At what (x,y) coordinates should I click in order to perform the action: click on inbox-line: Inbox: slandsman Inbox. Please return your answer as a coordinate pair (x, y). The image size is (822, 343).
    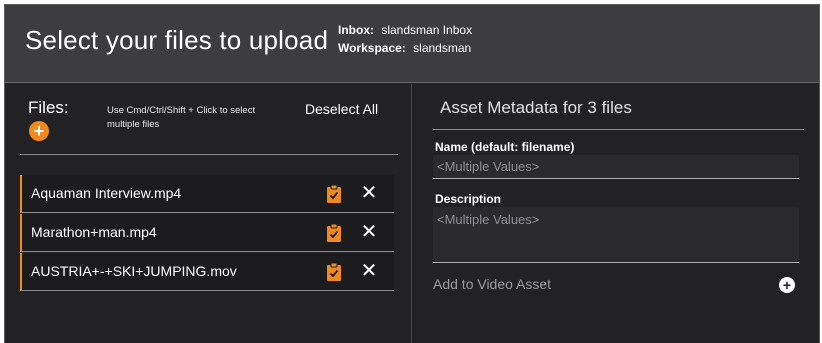
    Looking at the image, I should click on (405, 30).